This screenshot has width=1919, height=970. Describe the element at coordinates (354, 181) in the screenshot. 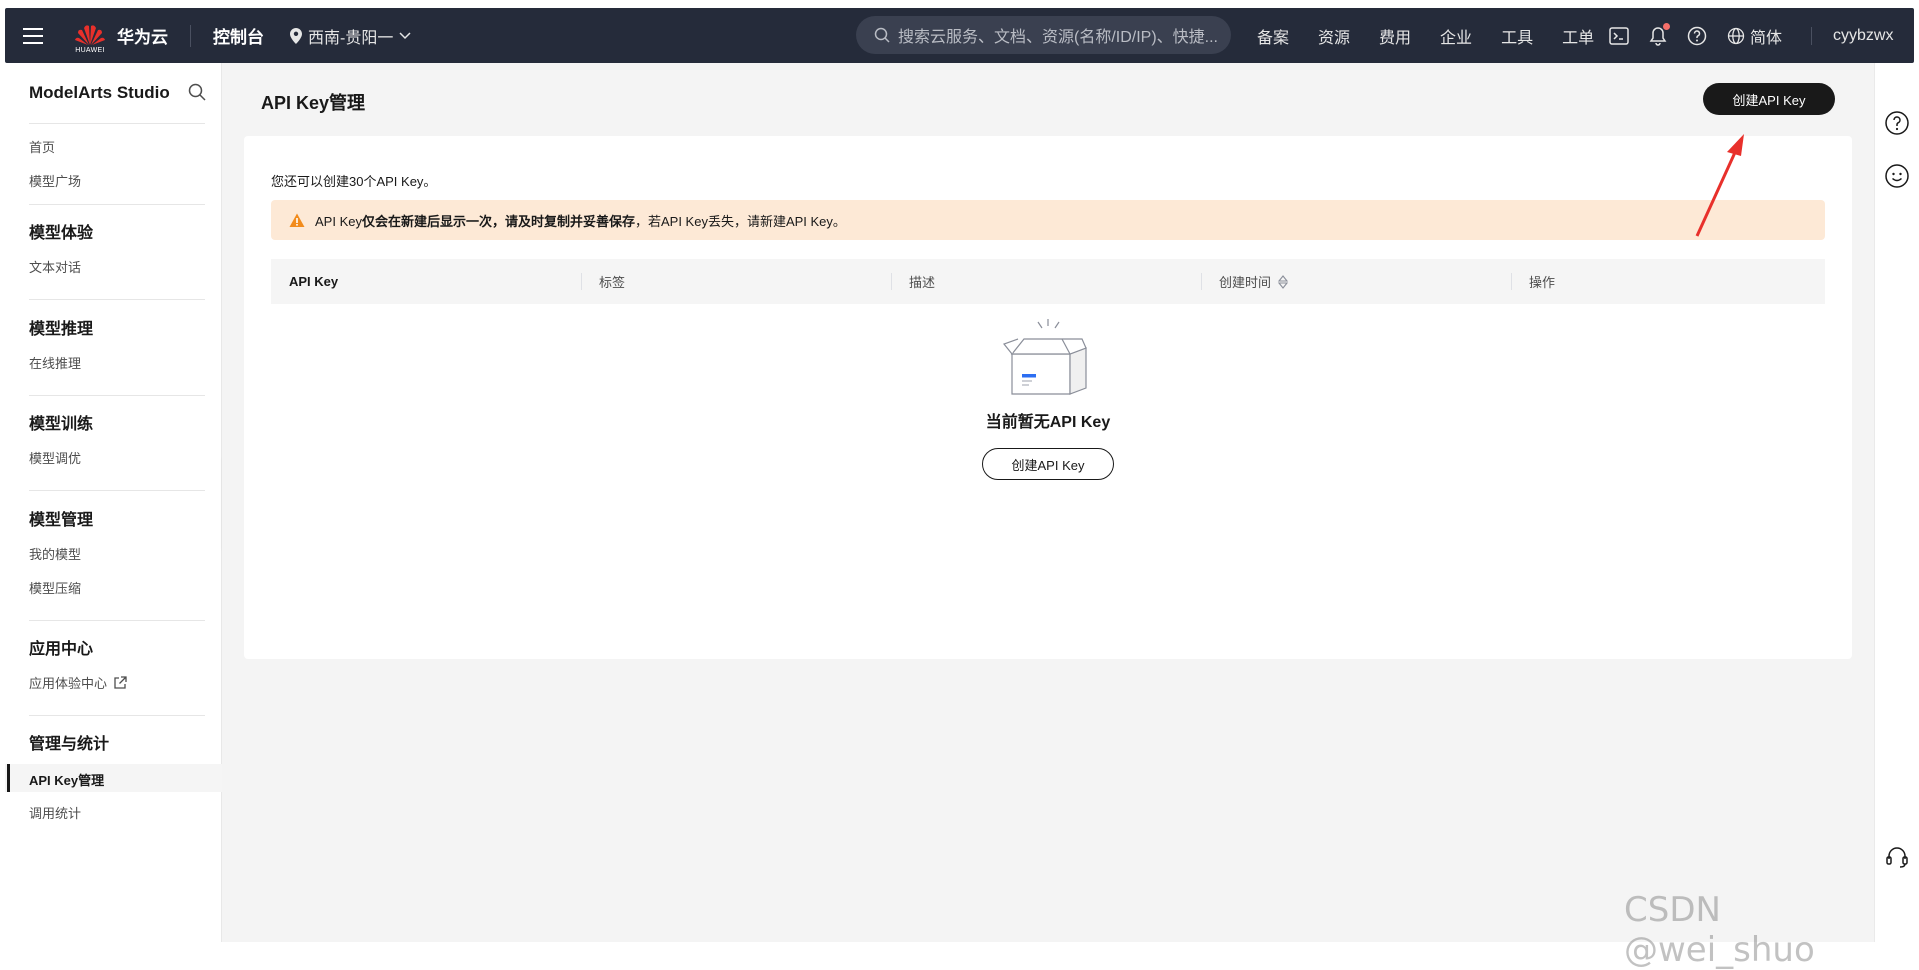

I see `quota-text: 您还可以创建30个API Key。` at that location.